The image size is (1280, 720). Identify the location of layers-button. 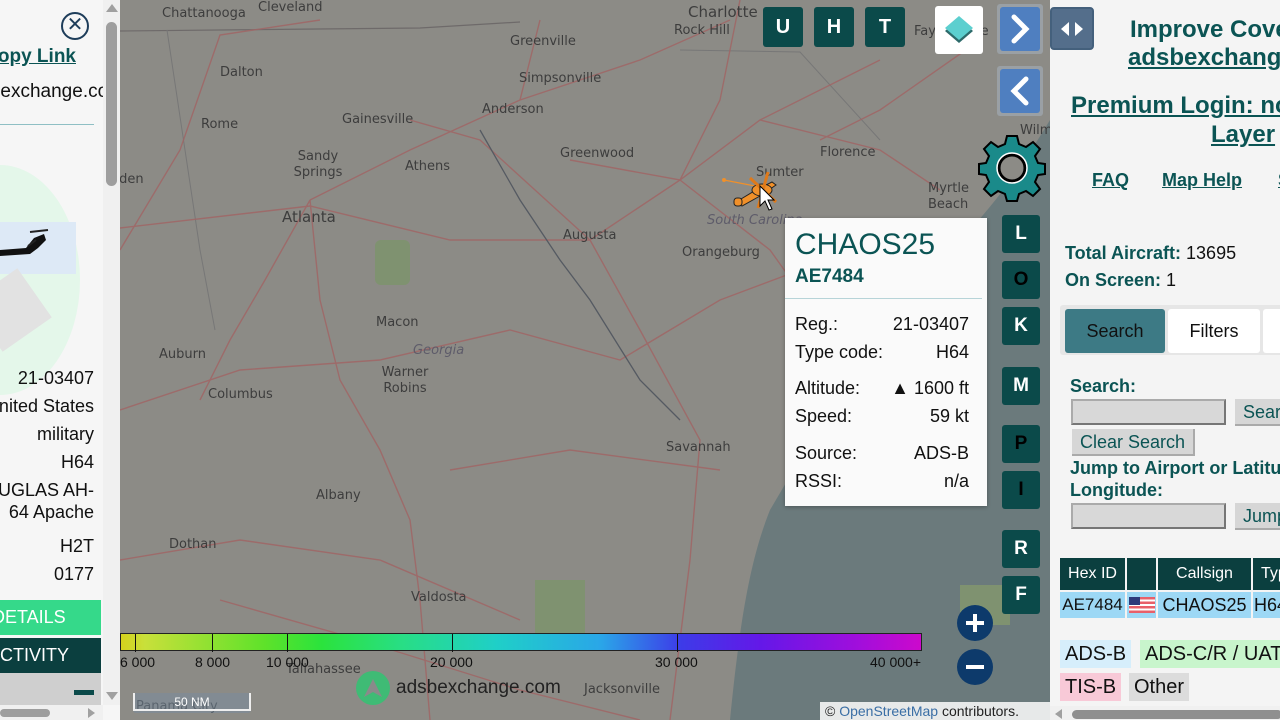
(959, 30).